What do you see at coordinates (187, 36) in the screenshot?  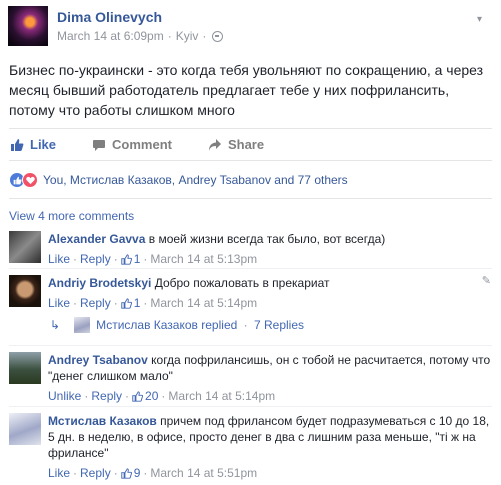 I see `post-location: Kyiv` at bounding box center [187, 36].